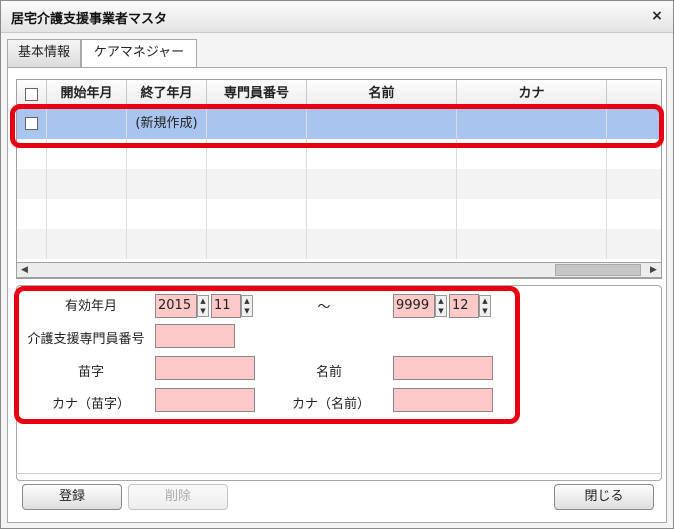 The width and height of the screenshot is (674, 529). What do you see at coordinates (72, 497) in the screenshot?
I see `register-button: 登録` at bounding box center [72, 497].